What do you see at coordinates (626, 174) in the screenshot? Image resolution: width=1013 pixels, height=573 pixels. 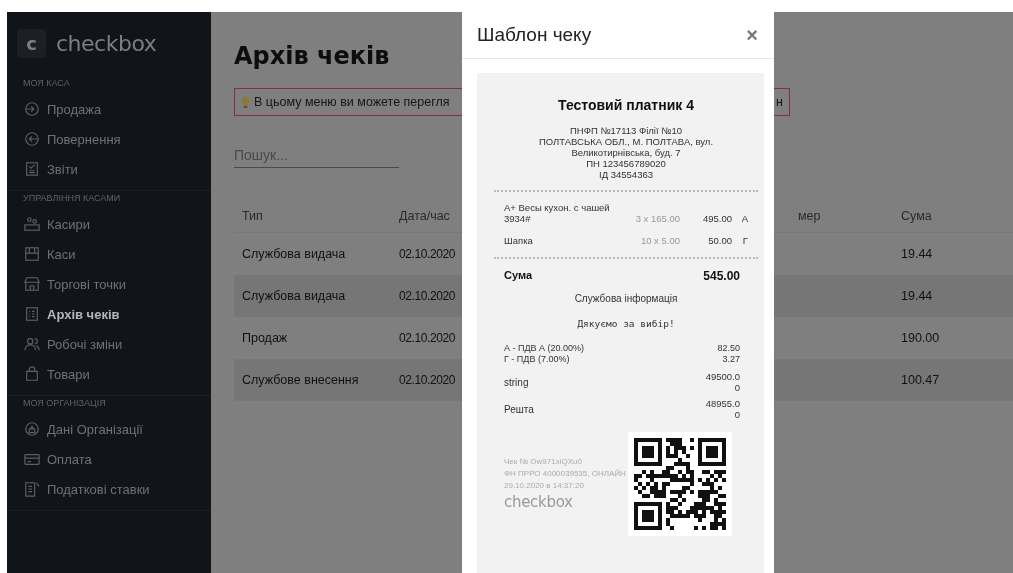 I see `receipt-text: ІД 34554363` at bounding box center [626, 174].